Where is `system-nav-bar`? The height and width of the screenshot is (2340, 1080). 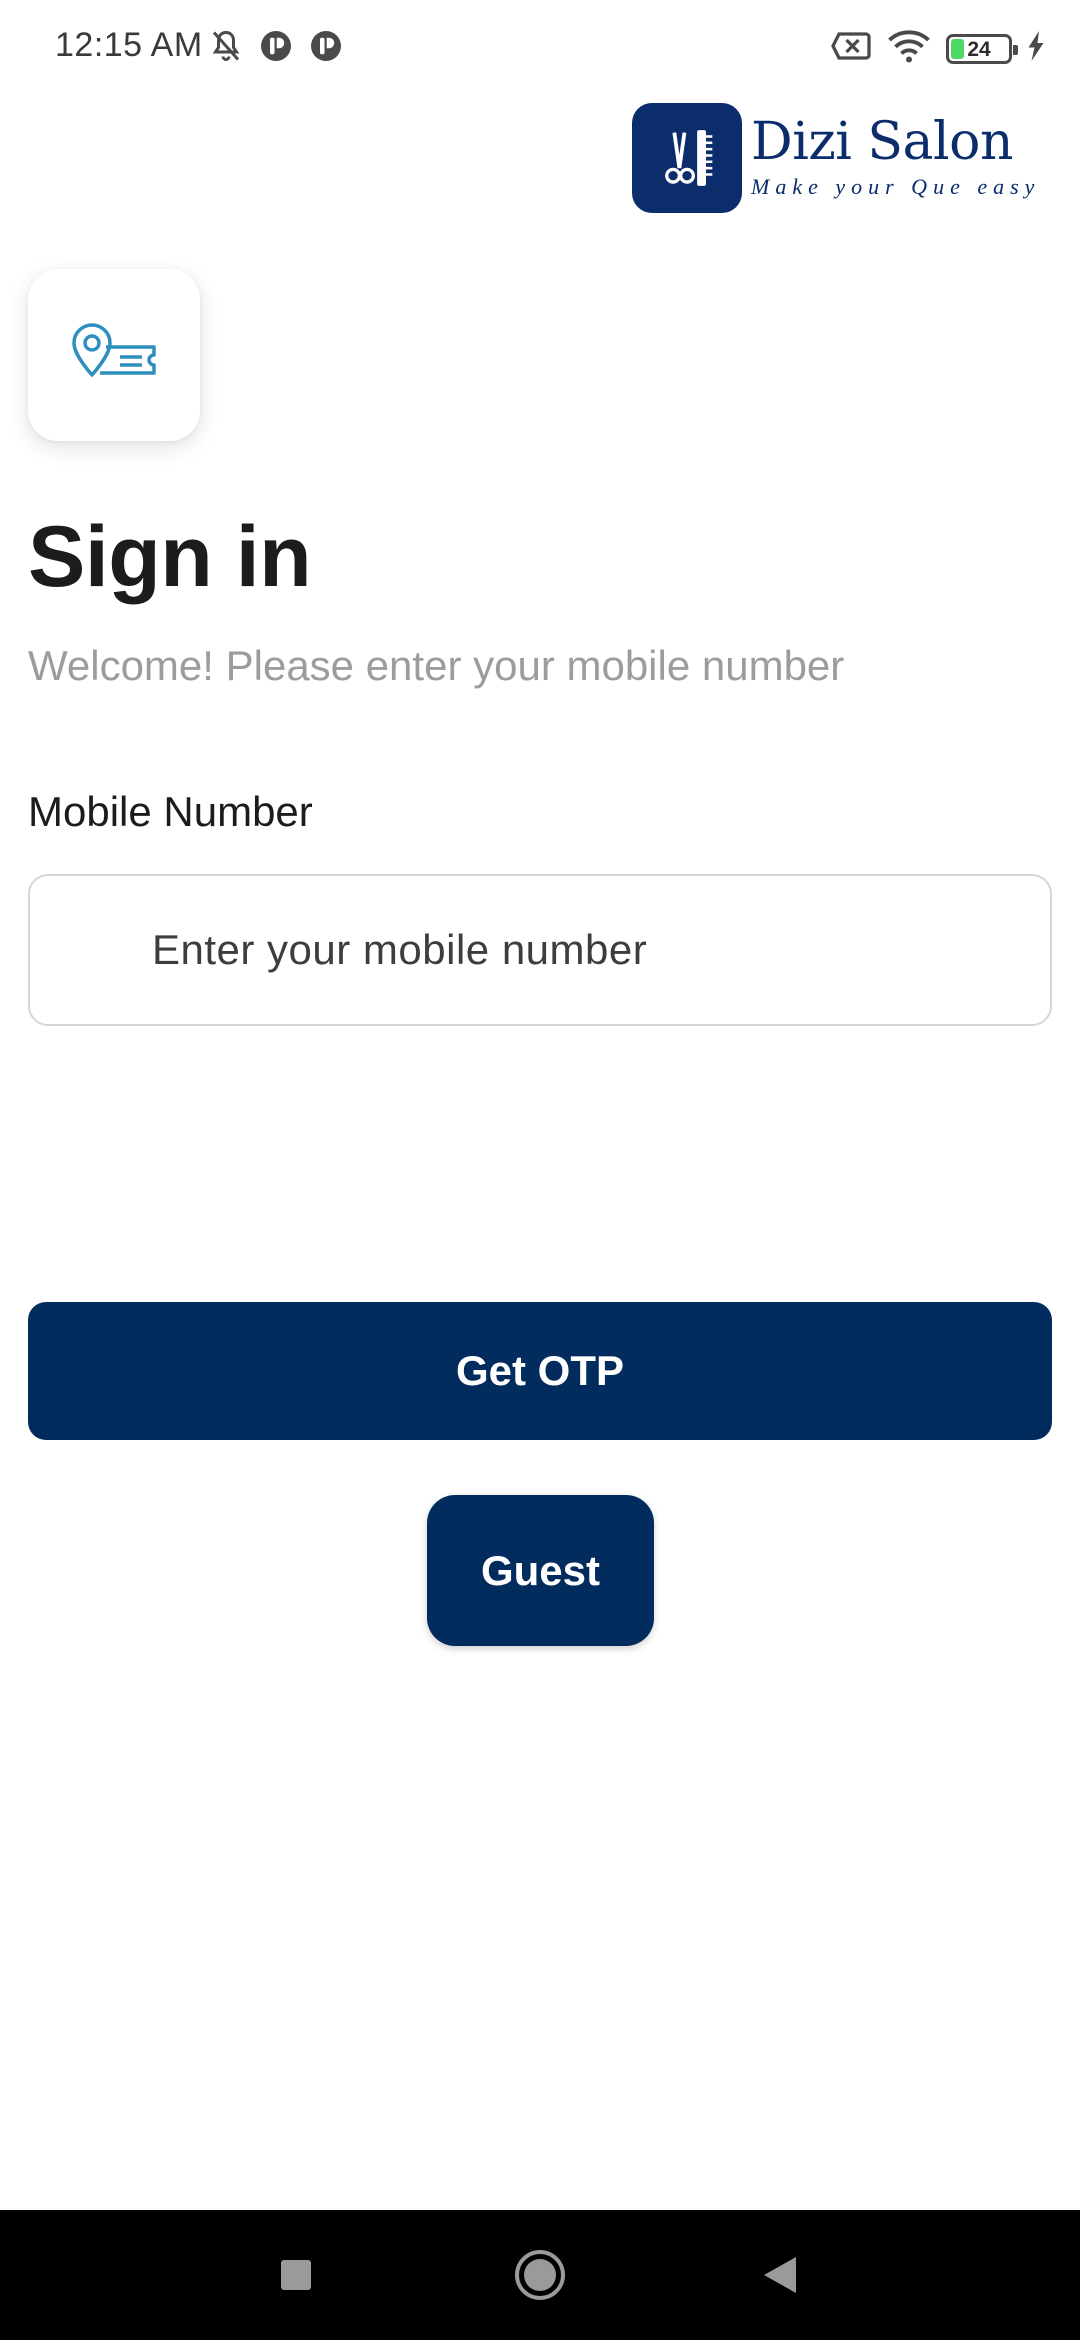 system-nav-bar is located at coordinates (540, 2275).